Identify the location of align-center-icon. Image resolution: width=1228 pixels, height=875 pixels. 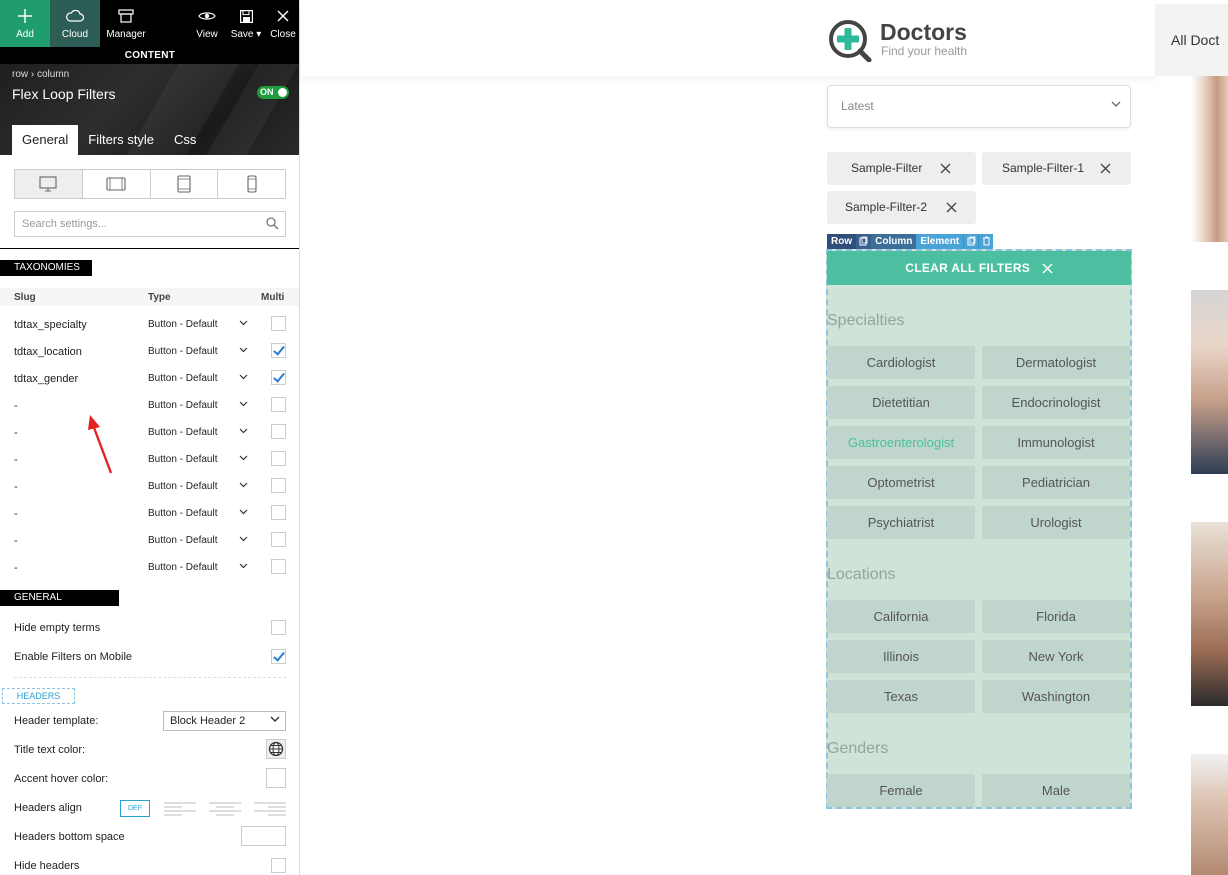
(225, 808).